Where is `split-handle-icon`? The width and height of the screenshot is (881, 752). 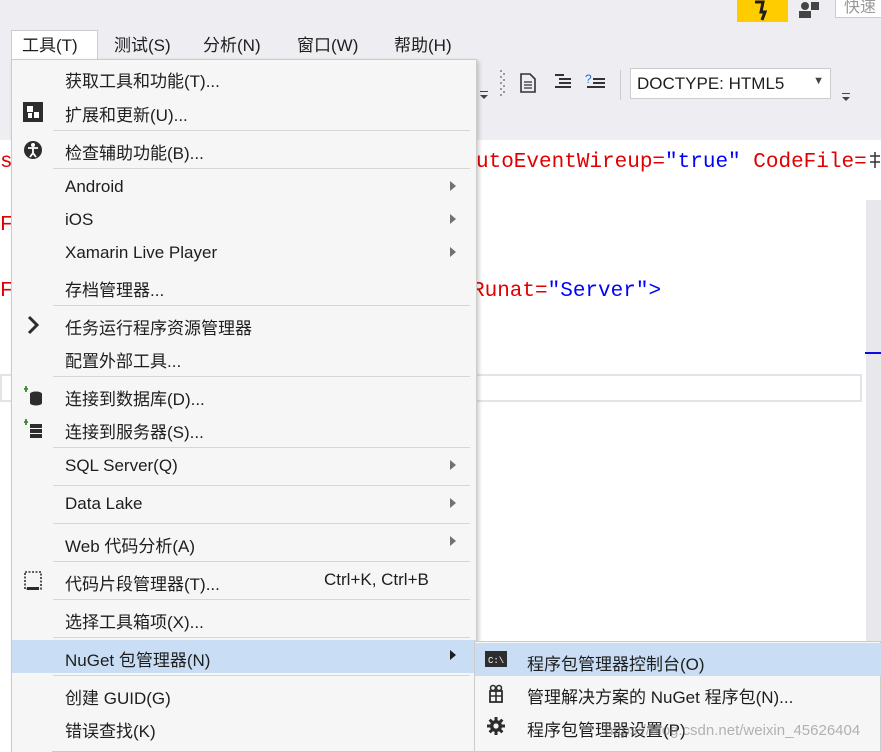 split-handle-icon is located at coordinates (875, 162).